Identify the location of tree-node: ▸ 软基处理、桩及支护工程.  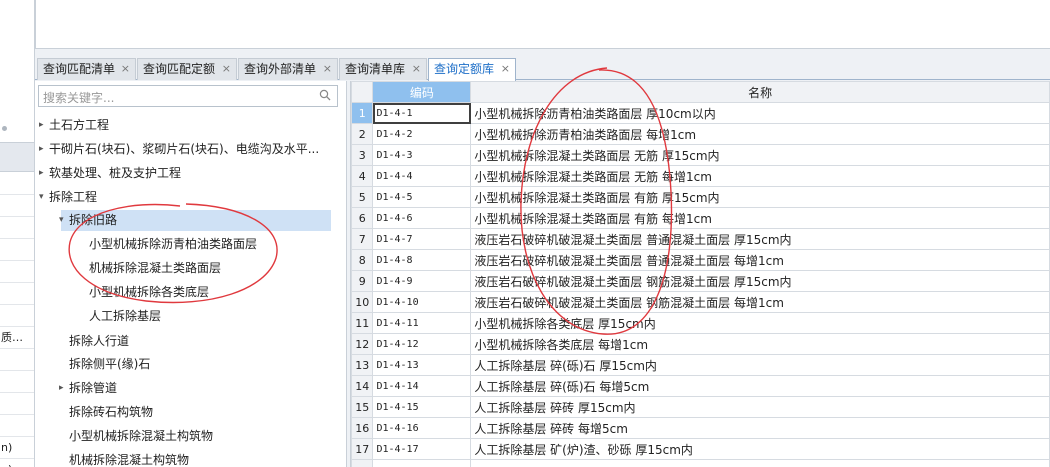
(110, 173).